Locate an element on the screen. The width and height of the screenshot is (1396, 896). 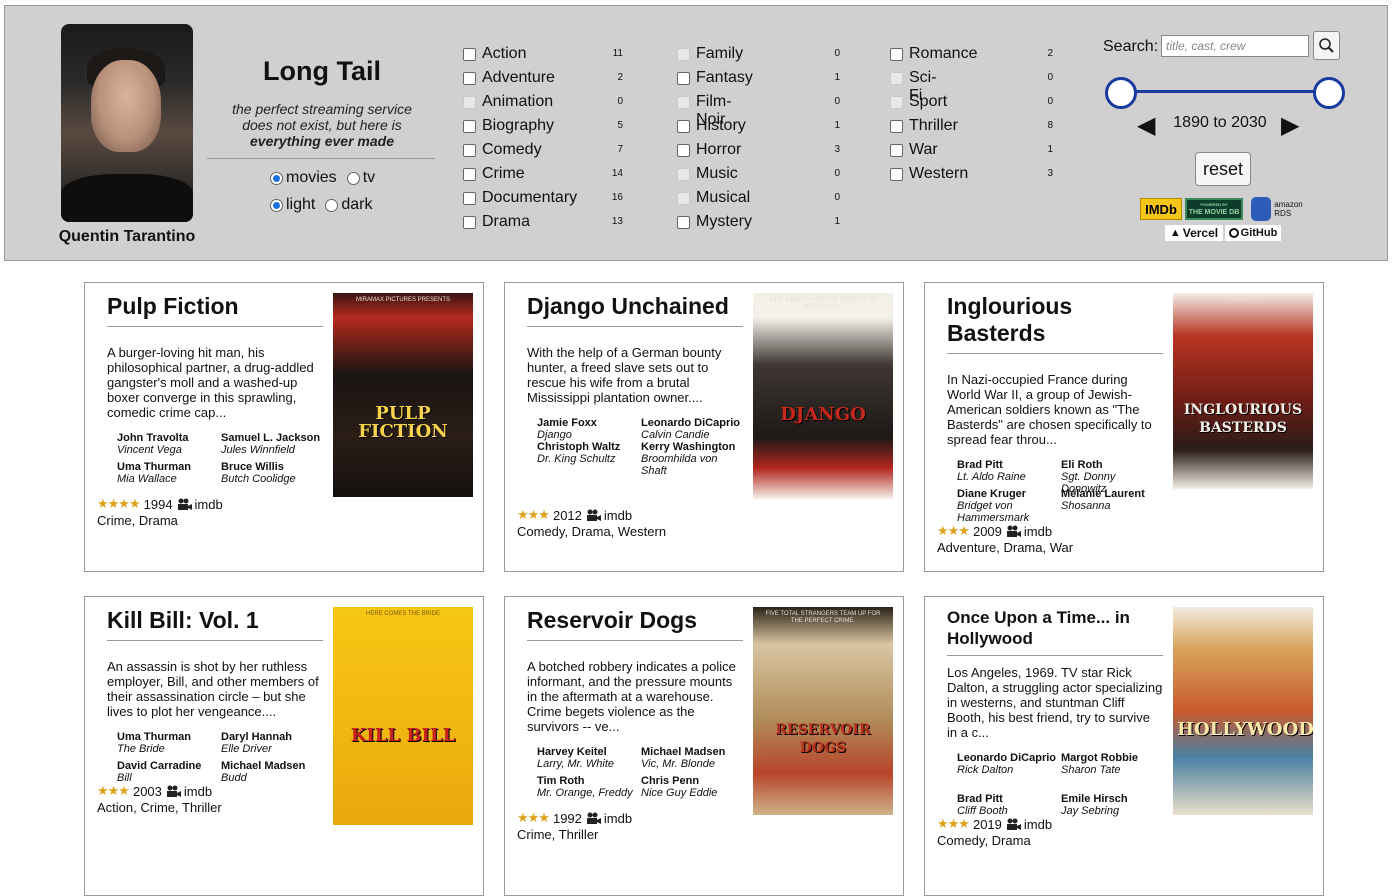
cast-member: Leonardo DiCaprio Rick Dalton is located at coordinates (1007, 764).